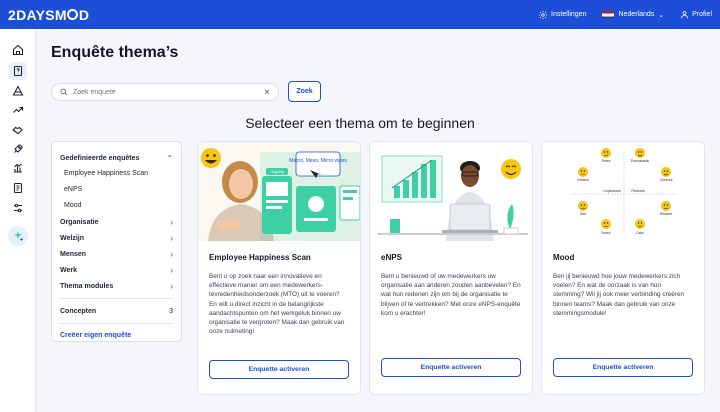  Describe the element at coordinates (100, 158) in the screenshot. I see `filter-predefined-label: Gedefinieerde enquêtes` at that location.